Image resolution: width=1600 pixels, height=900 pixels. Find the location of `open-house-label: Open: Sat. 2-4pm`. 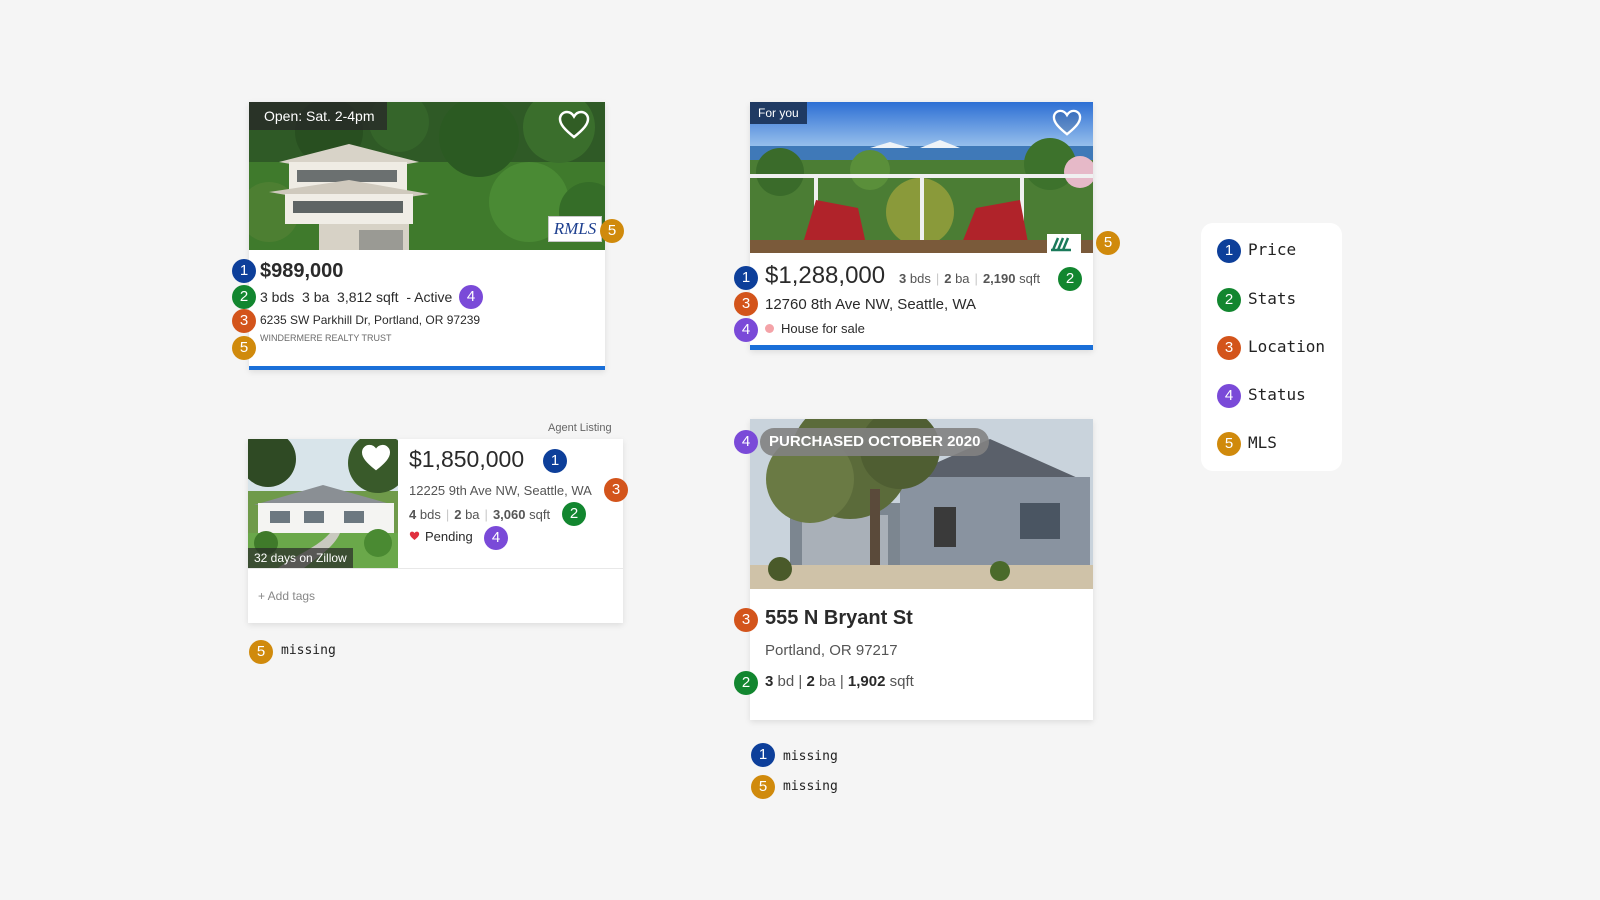

open-house-label: Open: Sat. 2-4pm is located at coordinates (319, 116).